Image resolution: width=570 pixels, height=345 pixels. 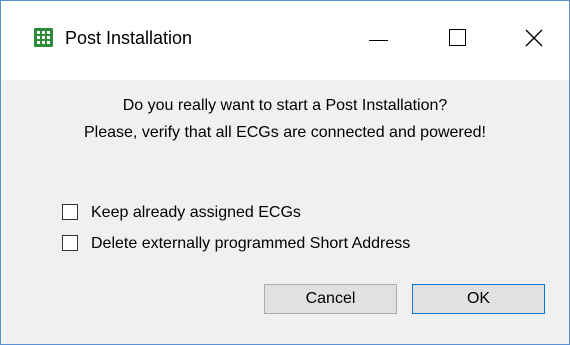 What do you see at coordinates (43, 37) in the screenshot?
I see `app-grid-icon` at bounding box center [43, 37].